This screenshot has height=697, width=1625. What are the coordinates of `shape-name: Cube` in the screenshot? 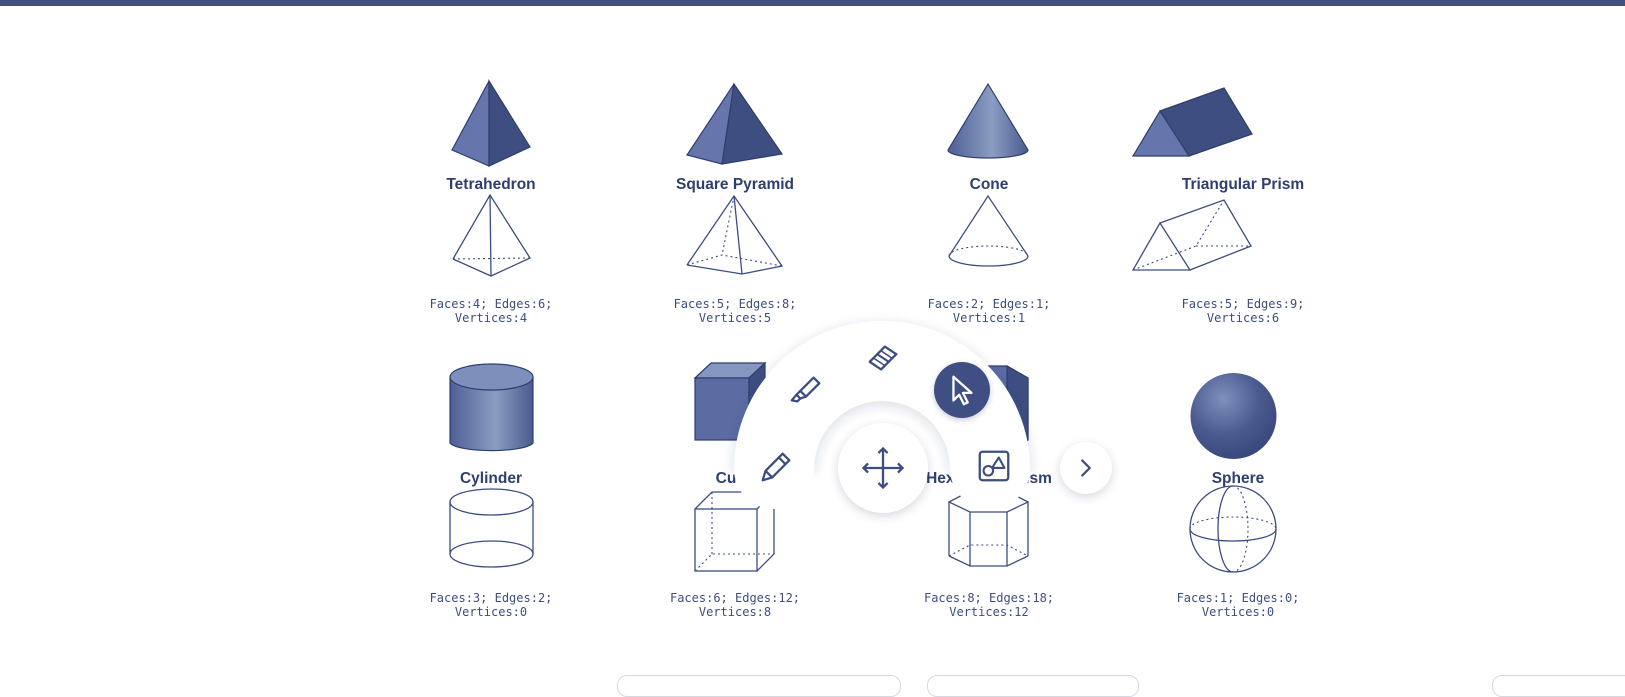 It's located at (735, 478).